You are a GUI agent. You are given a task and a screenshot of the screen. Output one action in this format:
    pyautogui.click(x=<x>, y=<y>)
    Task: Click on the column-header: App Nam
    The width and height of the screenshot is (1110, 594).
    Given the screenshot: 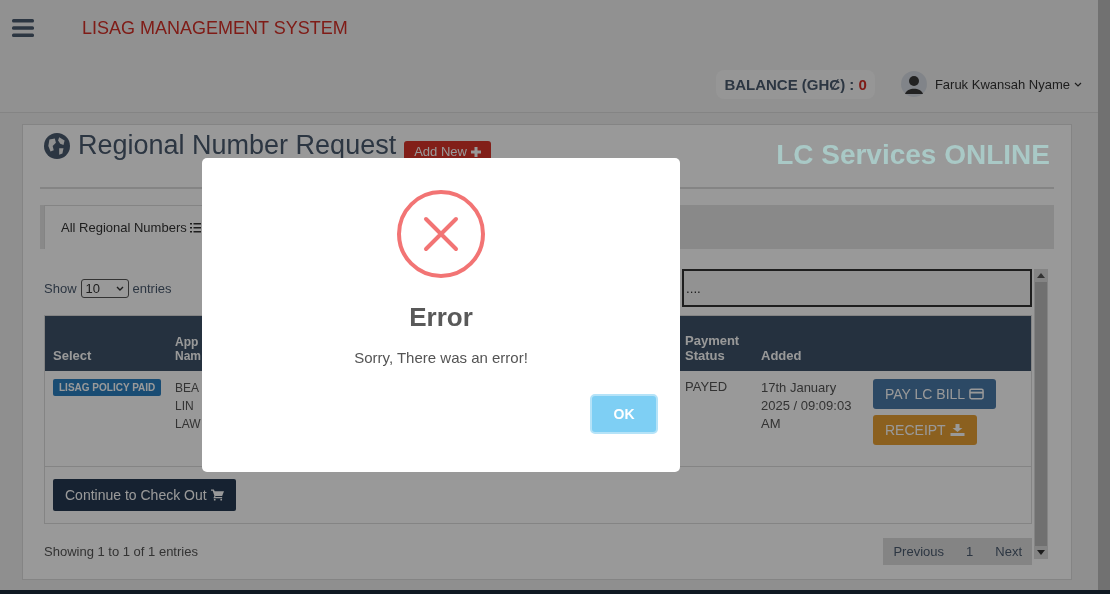 What is the action you would take?
    pyautogui.click(x=188, y=349)
    